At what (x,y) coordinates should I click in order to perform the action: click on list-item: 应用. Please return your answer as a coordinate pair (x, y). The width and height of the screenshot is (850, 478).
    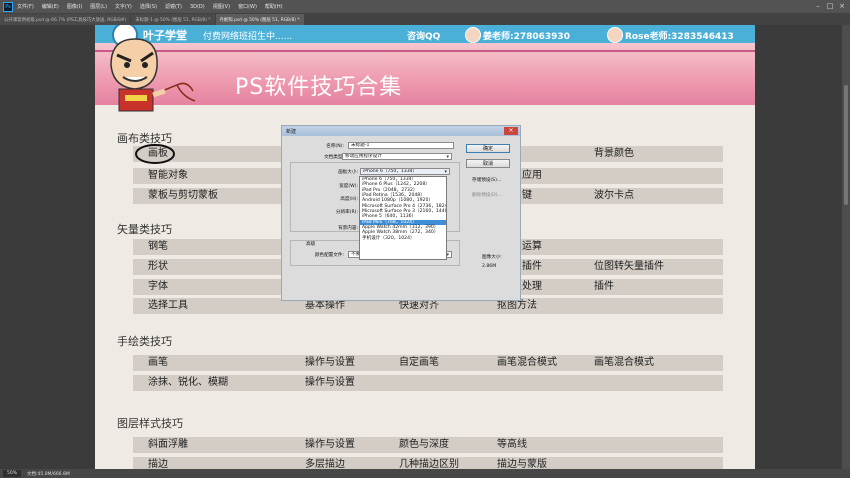
    Looking at the image, I should click on (532, 175).